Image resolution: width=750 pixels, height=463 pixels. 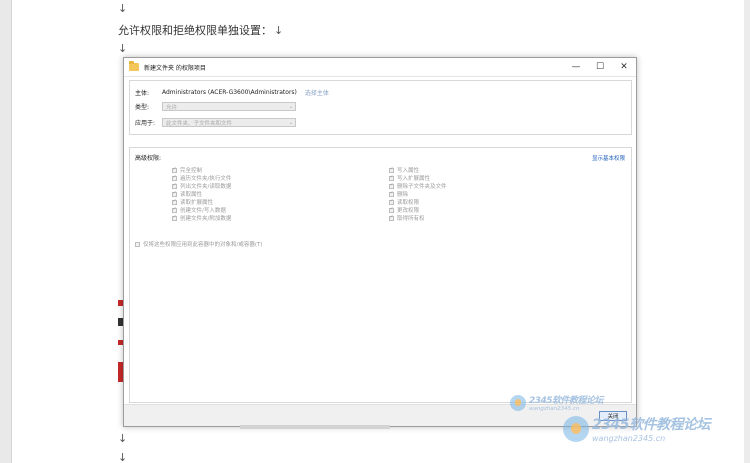 I want to click on permission-item: 完全控制, so click(x=201, y=170).